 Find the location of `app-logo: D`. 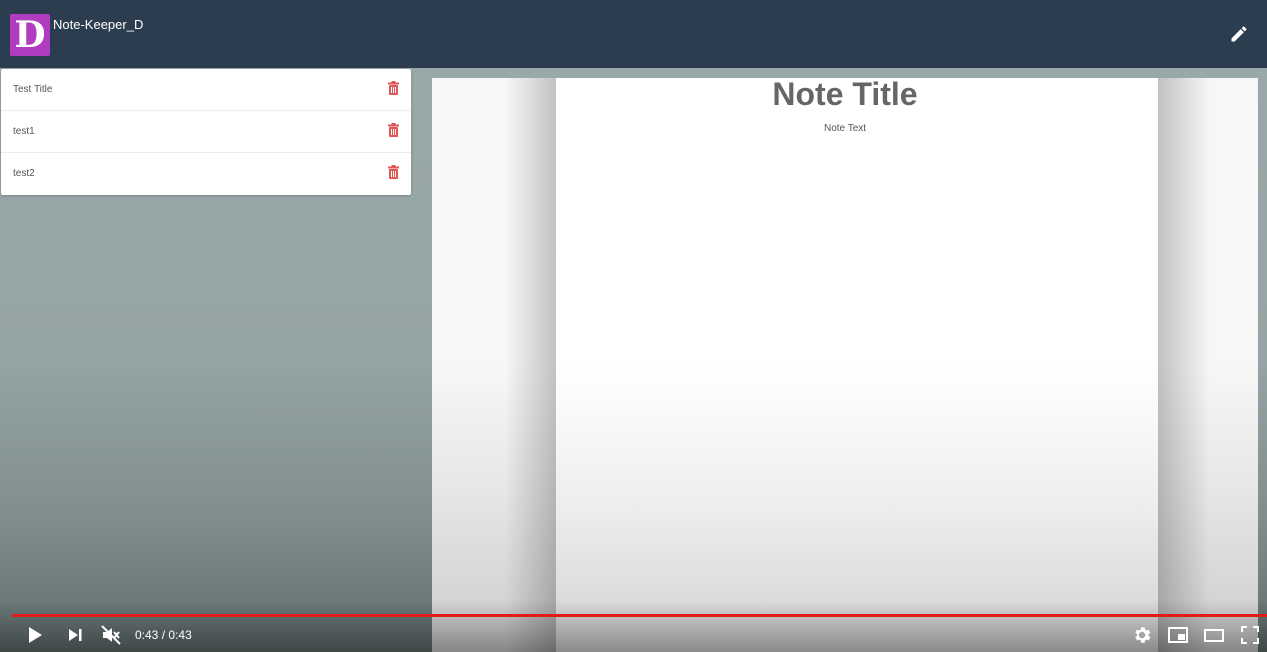

app-logo: D is located at coordinates (30, 35).